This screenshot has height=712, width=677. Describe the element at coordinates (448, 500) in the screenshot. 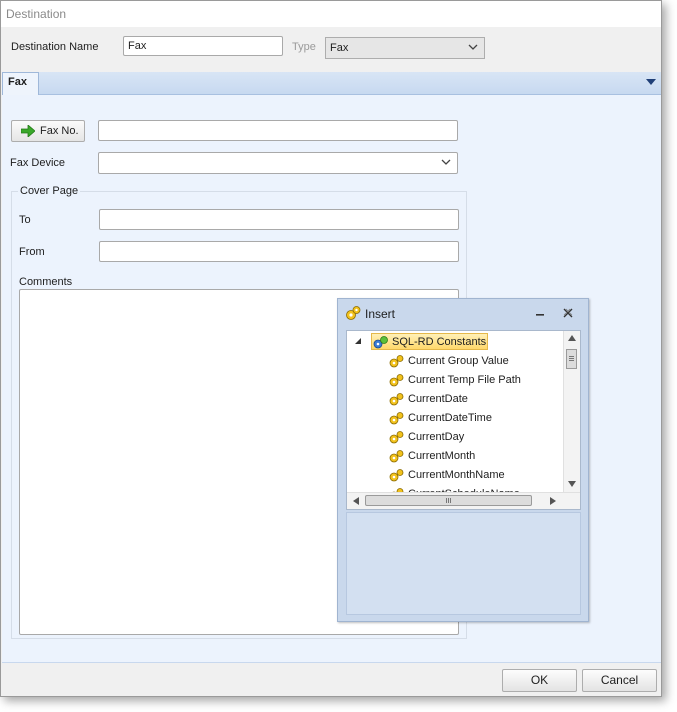

I see `horizontal-scroll-thumb` at that location.